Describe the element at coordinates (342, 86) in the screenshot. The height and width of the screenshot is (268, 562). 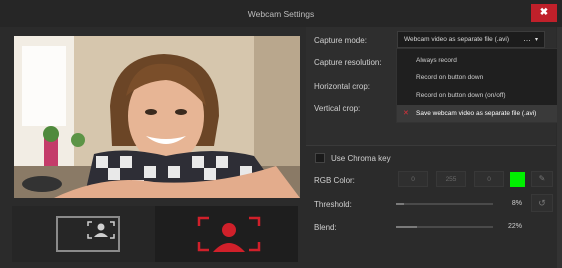
I see `horizontal-crop-label: Horizontal crop:` at that location.